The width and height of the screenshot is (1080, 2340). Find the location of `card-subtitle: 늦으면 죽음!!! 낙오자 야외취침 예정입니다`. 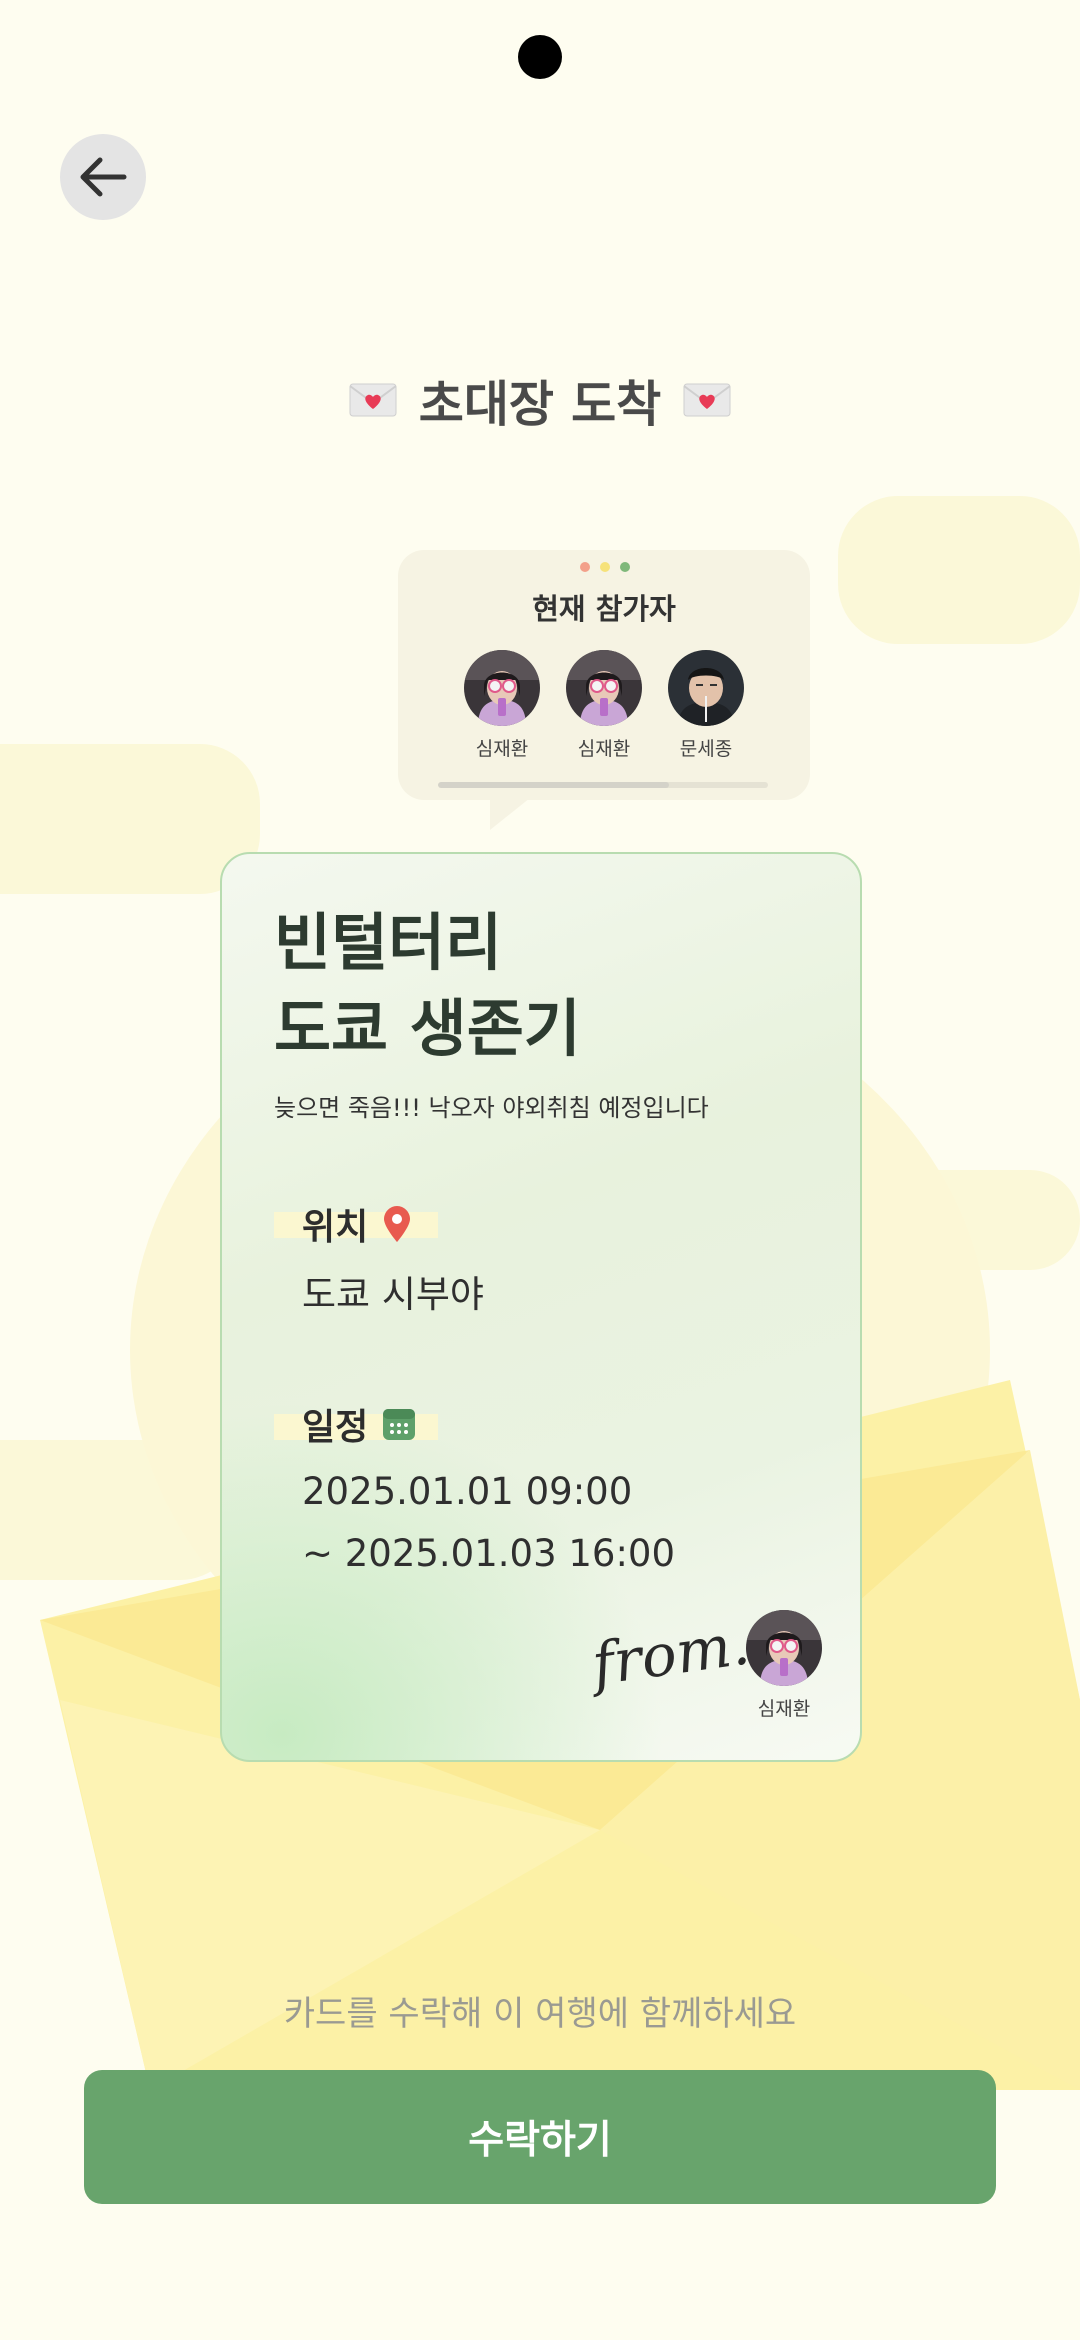

card-subtitle: 늦으면 죽음!!! 낙오자 야외취침 예정입니다 is located at coordinates (491, 1108).